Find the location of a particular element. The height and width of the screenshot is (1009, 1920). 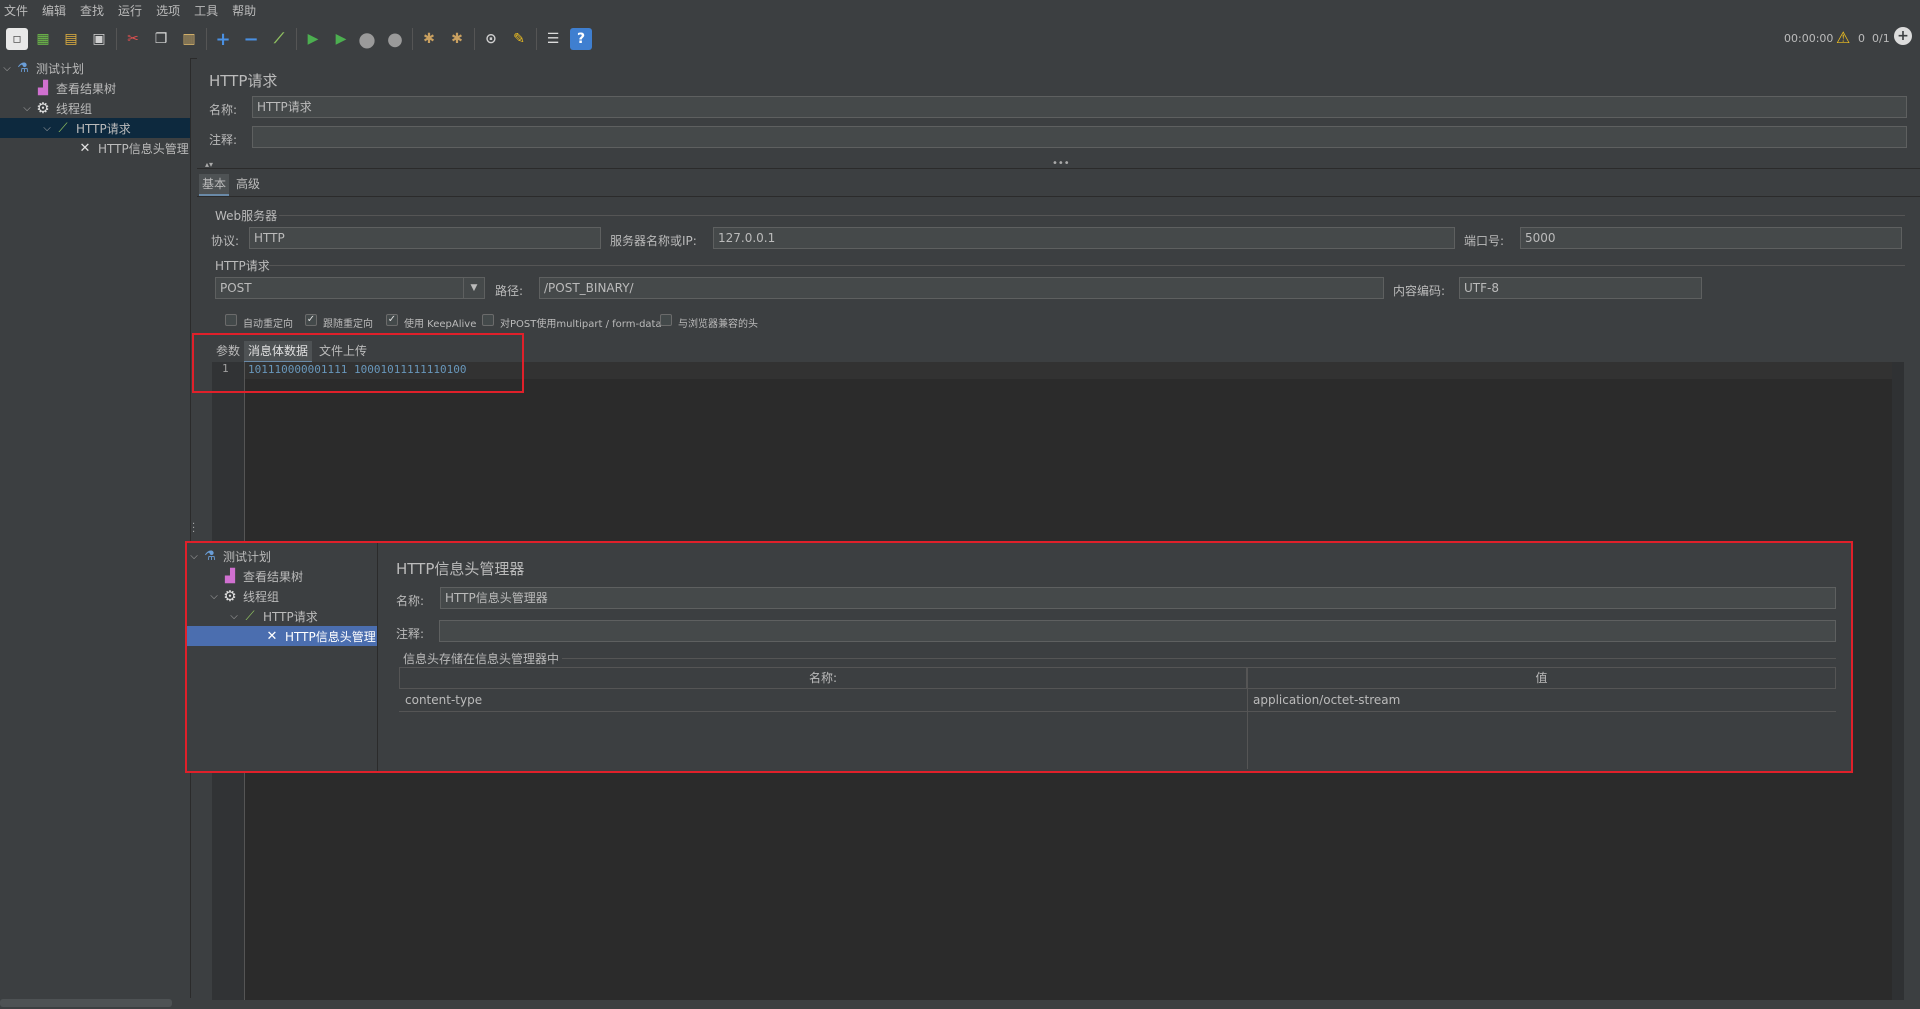

follow-redirect-checkbox: ✓ is located at coordinates (311, 320).